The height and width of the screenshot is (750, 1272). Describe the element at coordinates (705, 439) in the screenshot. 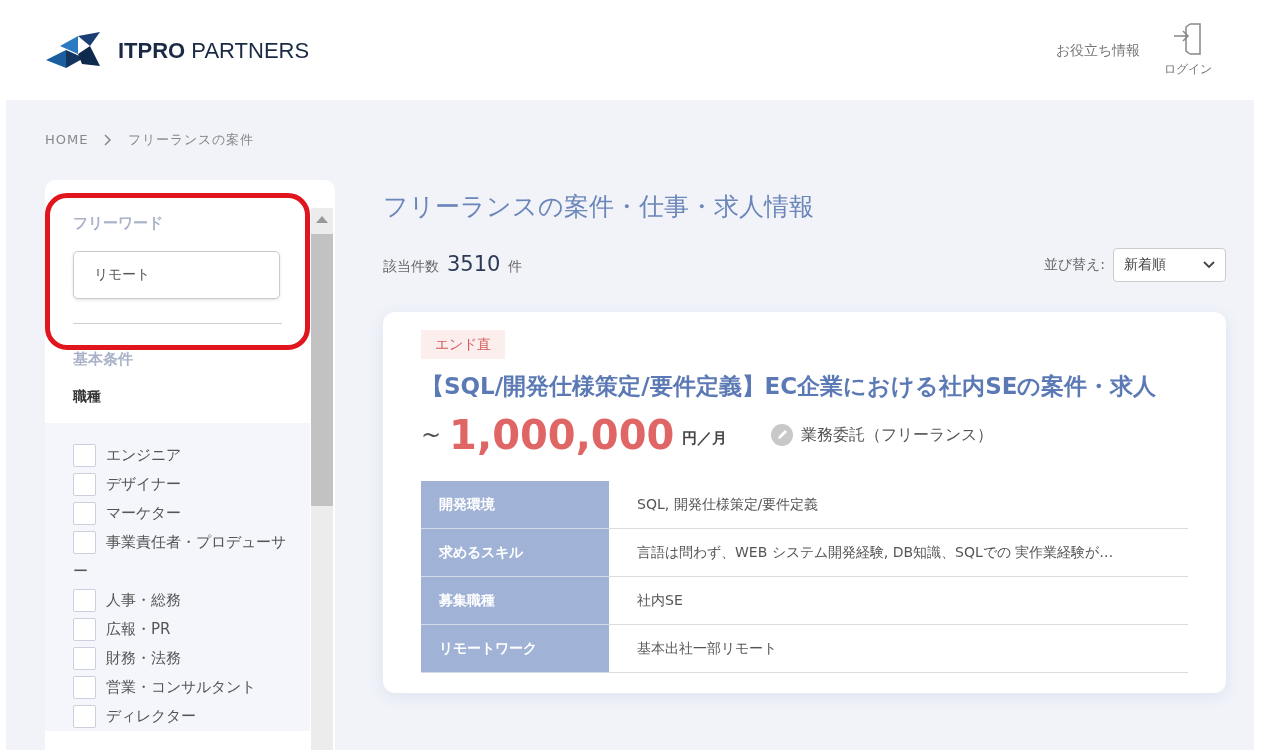

I see `price-unit: 円／月` at that location.